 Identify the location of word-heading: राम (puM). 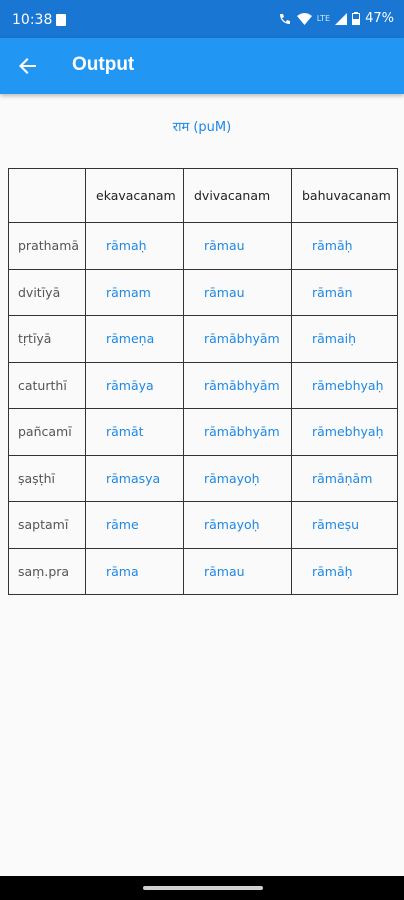
(202, 127).